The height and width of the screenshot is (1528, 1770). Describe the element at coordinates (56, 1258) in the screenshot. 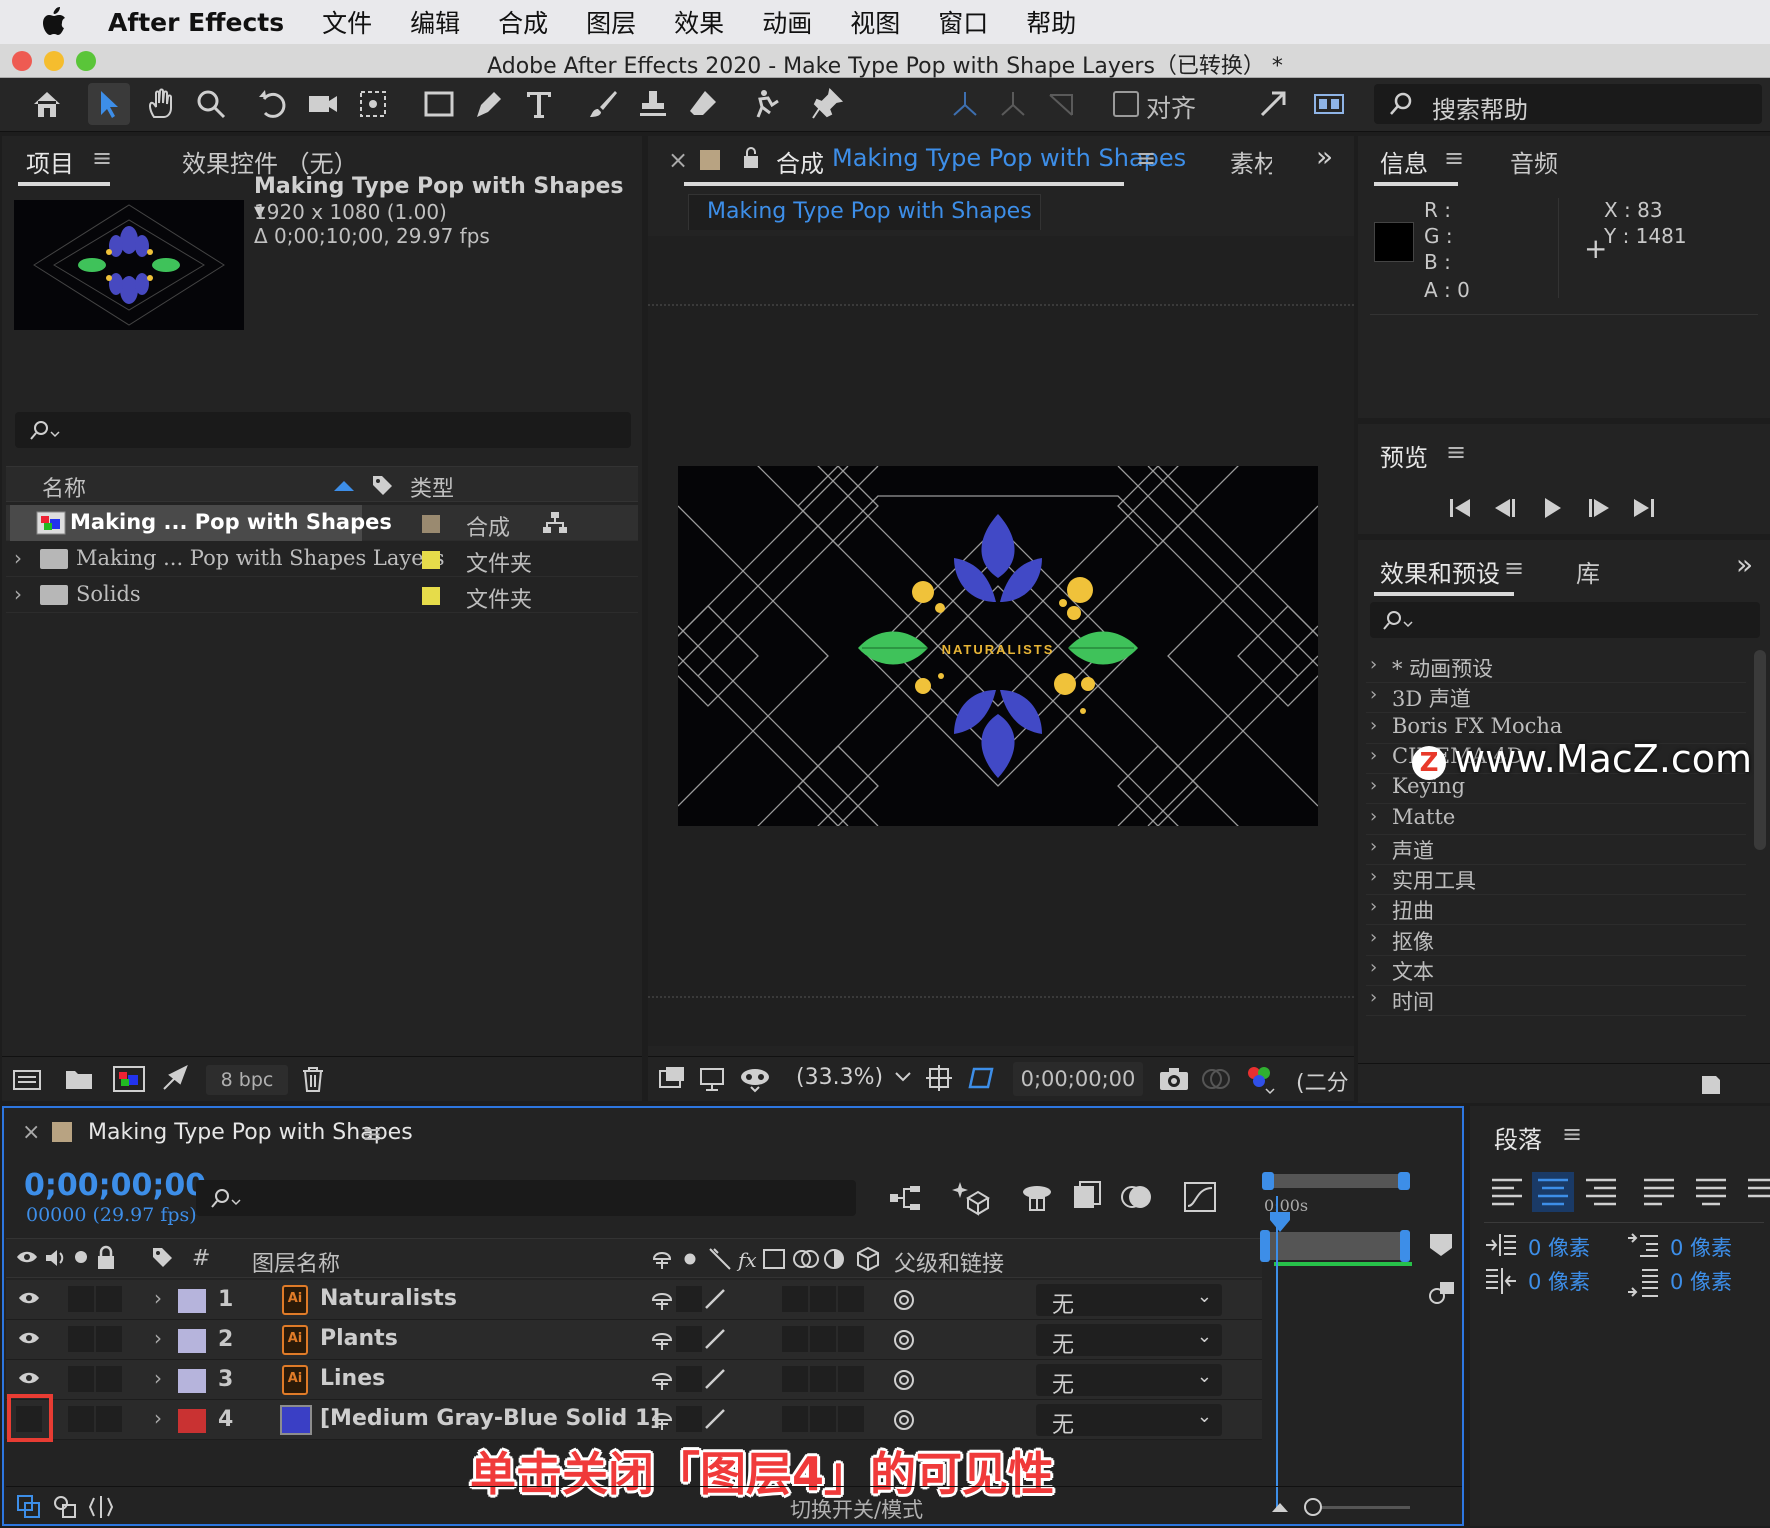

I see `audio-header-icon` at that location.